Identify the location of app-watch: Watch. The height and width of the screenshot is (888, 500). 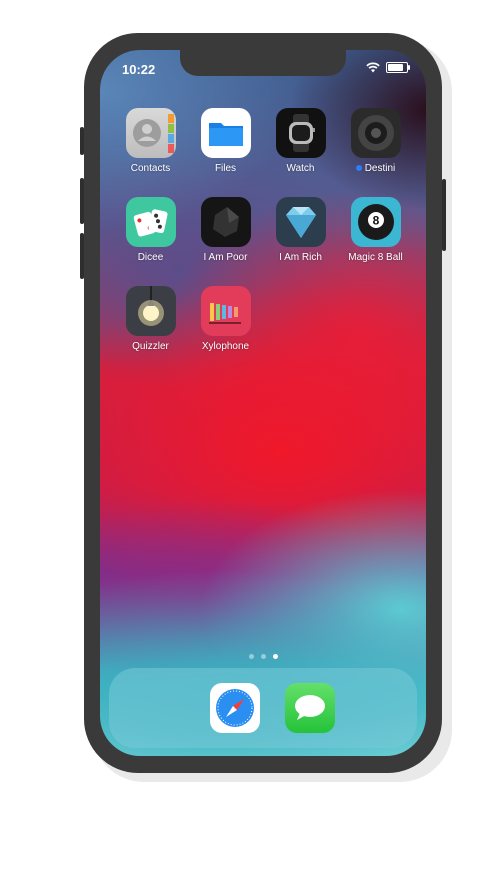
(300, 141).